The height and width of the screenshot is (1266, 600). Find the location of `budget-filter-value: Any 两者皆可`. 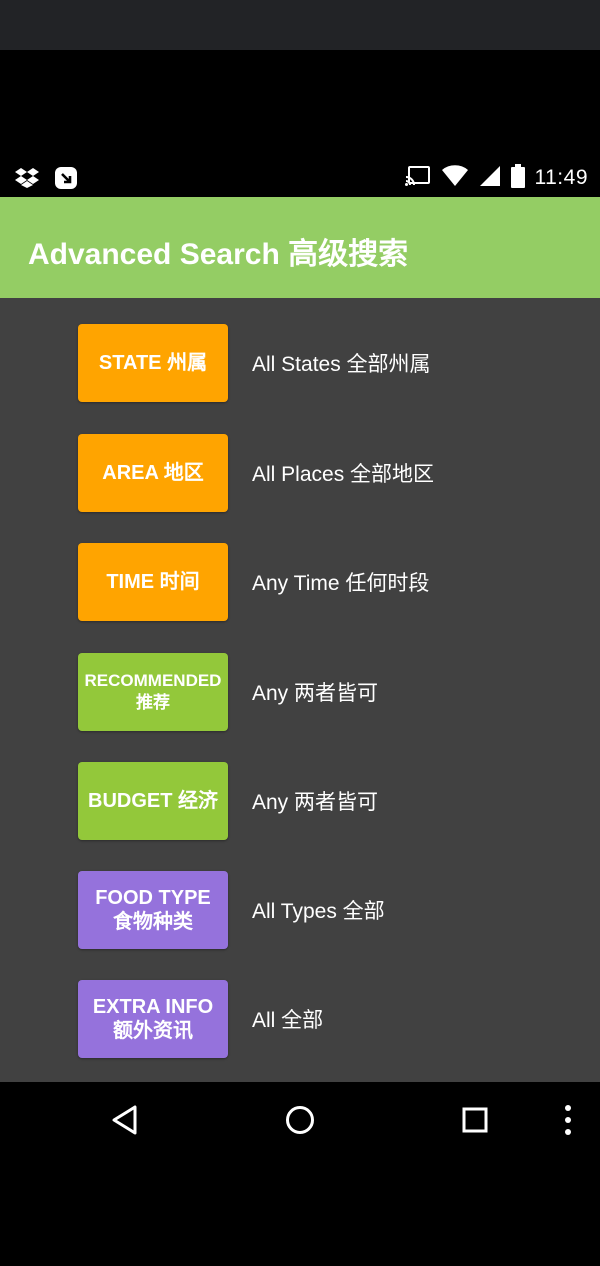

budget-filter-value: Any 两者皆可 is located at coordinates (315, 801).